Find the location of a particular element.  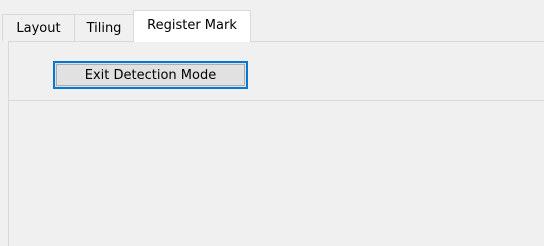

tab-layout-label: Layout is located at coordinates (38, 28).